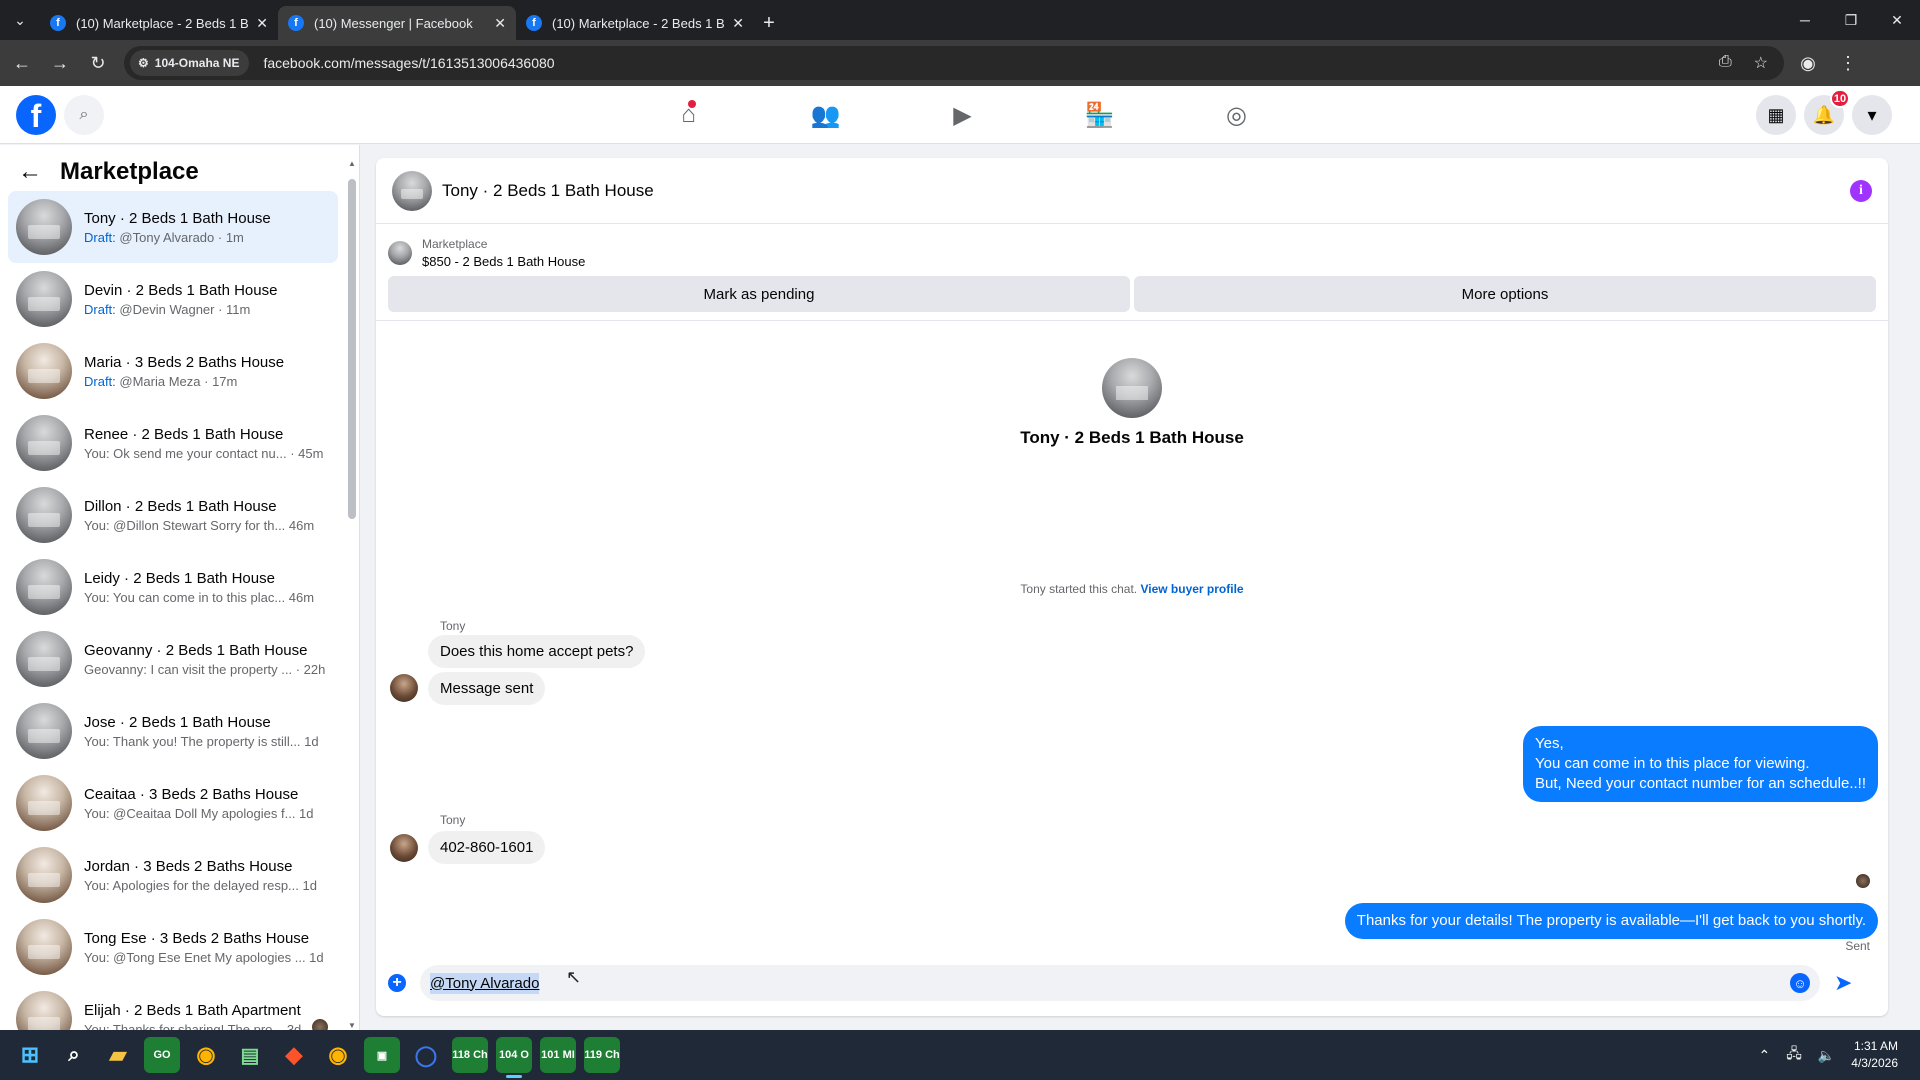 This screenshot has height=1080, width=1920. I want to click on plus-icon: +, so click(397, 983).